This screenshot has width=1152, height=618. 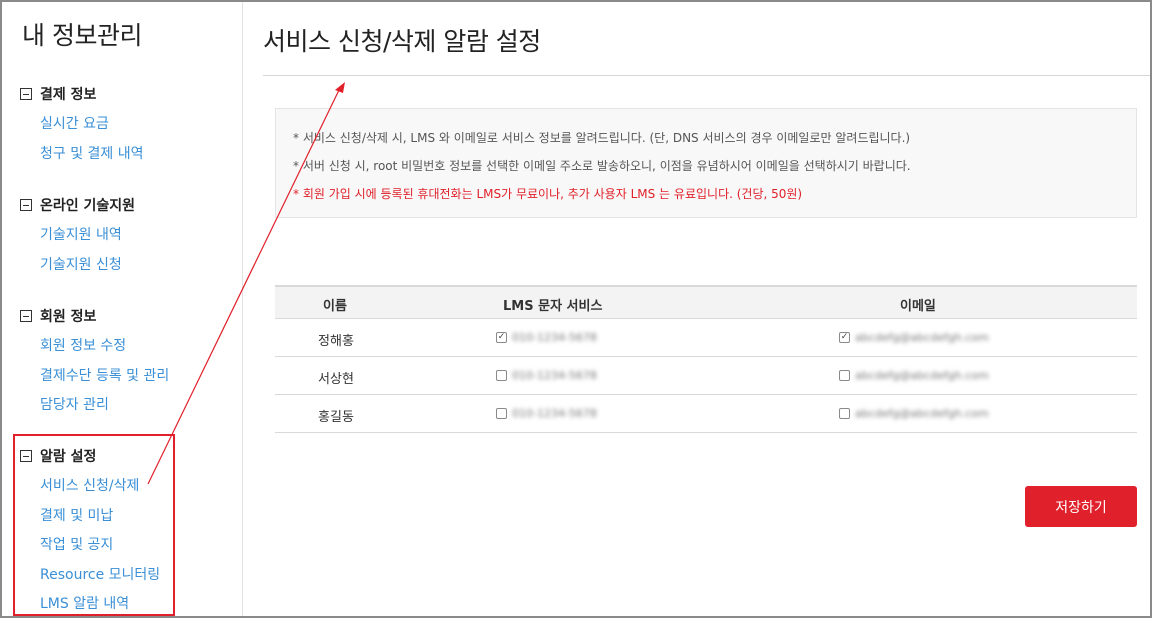 I want to click on sidebar-item-billing-history: 청구 및 결제 내역, so click(x=92, y=153).